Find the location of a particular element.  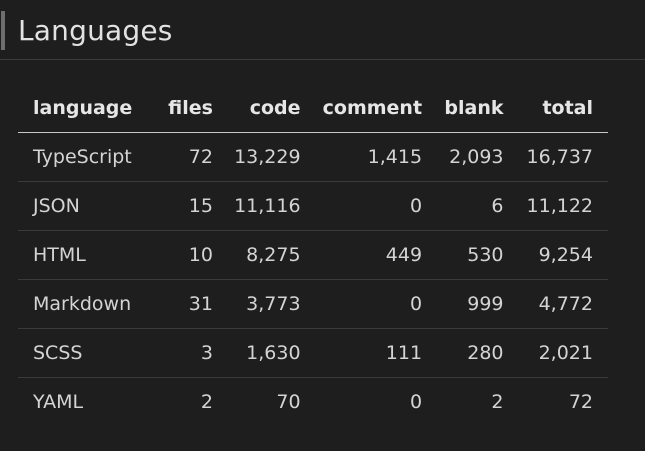

cell-code: 8,275 is located at coordinates (256, 255).